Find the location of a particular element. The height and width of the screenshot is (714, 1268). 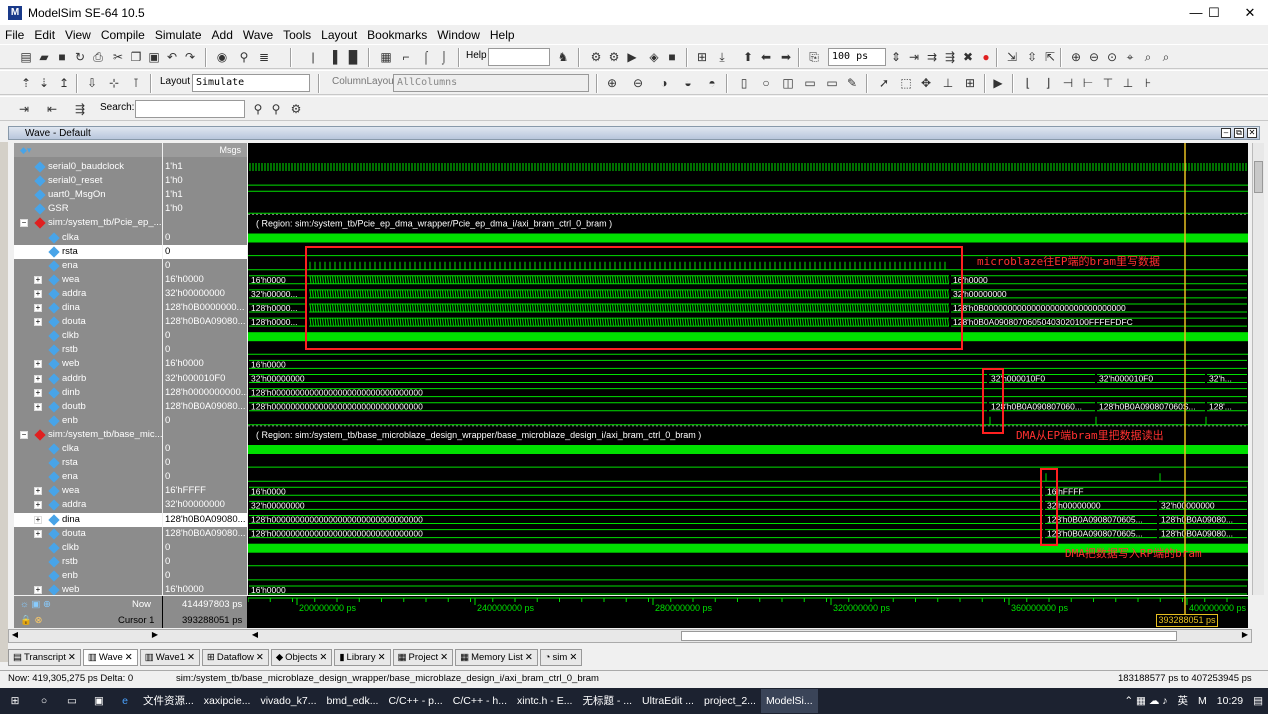

wave-group-icon: ◒ is located at coordinates (688, 83).